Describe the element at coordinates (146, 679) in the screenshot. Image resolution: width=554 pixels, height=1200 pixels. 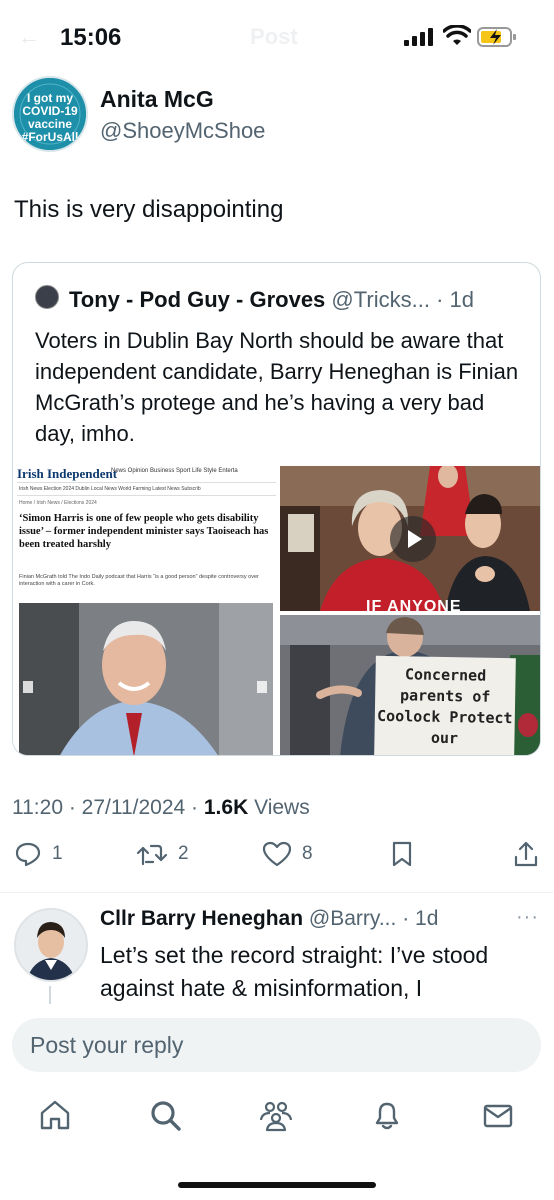
I see `newspaper-photo` at that location.